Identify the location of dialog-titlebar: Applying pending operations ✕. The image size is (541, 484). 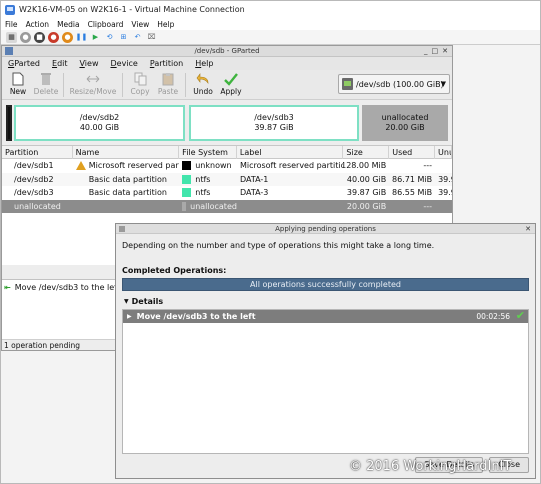
(325, 229).